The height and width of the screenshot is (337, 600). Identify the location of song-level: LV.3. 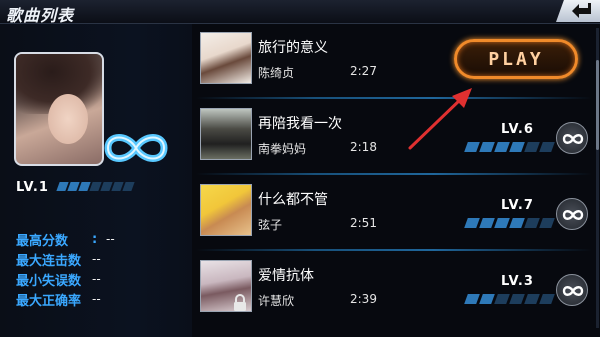
(517, 281).